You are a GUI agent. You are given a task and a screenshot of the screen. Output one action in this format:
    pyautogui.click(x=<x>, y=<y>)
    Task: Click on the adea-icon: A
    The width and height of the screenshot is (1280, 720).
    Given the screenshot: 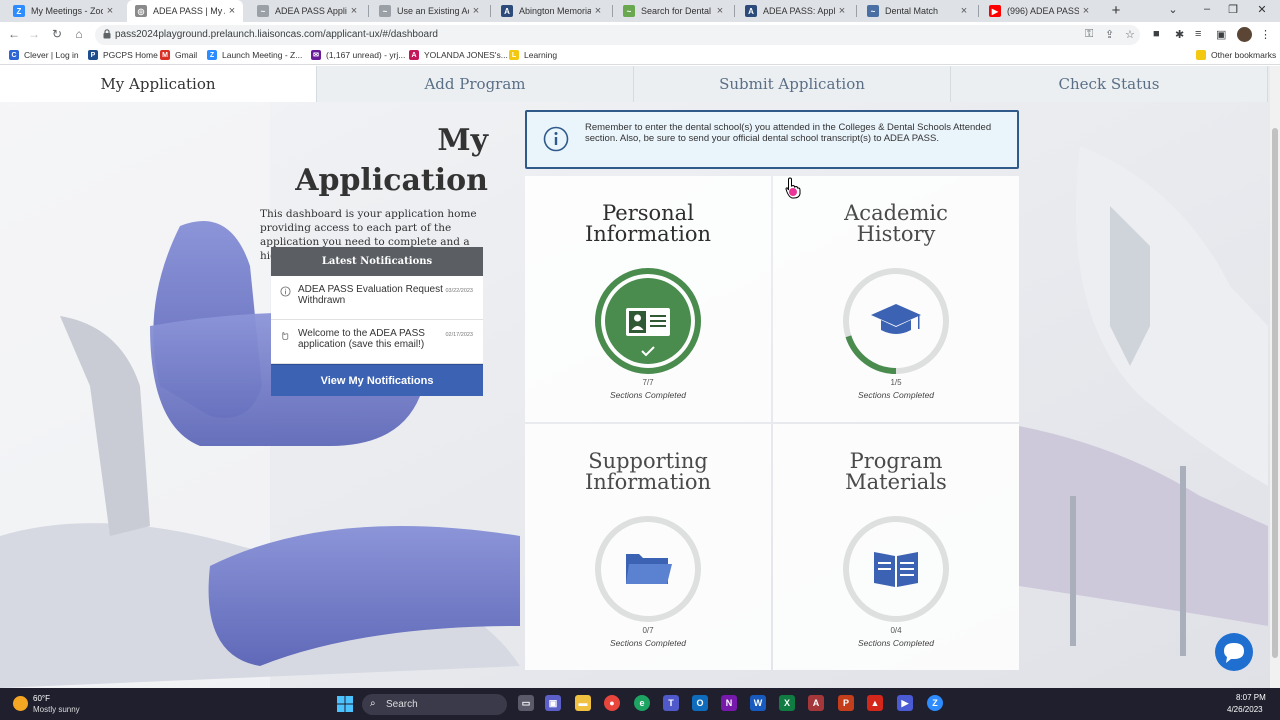 What is the action you would take?
    pyautogui.click(x=751, y=11)
    